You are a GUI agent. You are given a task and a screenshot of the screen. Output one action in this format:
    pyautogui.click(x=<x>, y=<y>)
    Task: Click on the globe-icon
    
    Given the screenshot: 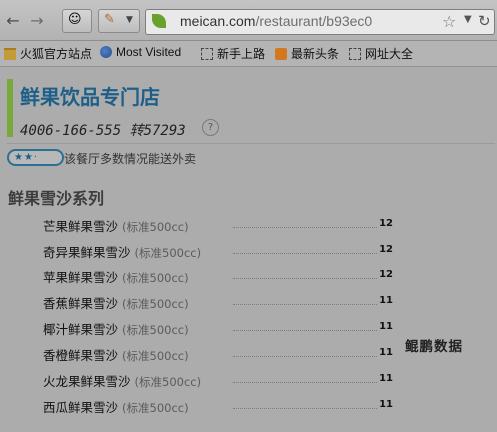 What is the action you would take?
    pyautogui.click(x=106, y=52)
    